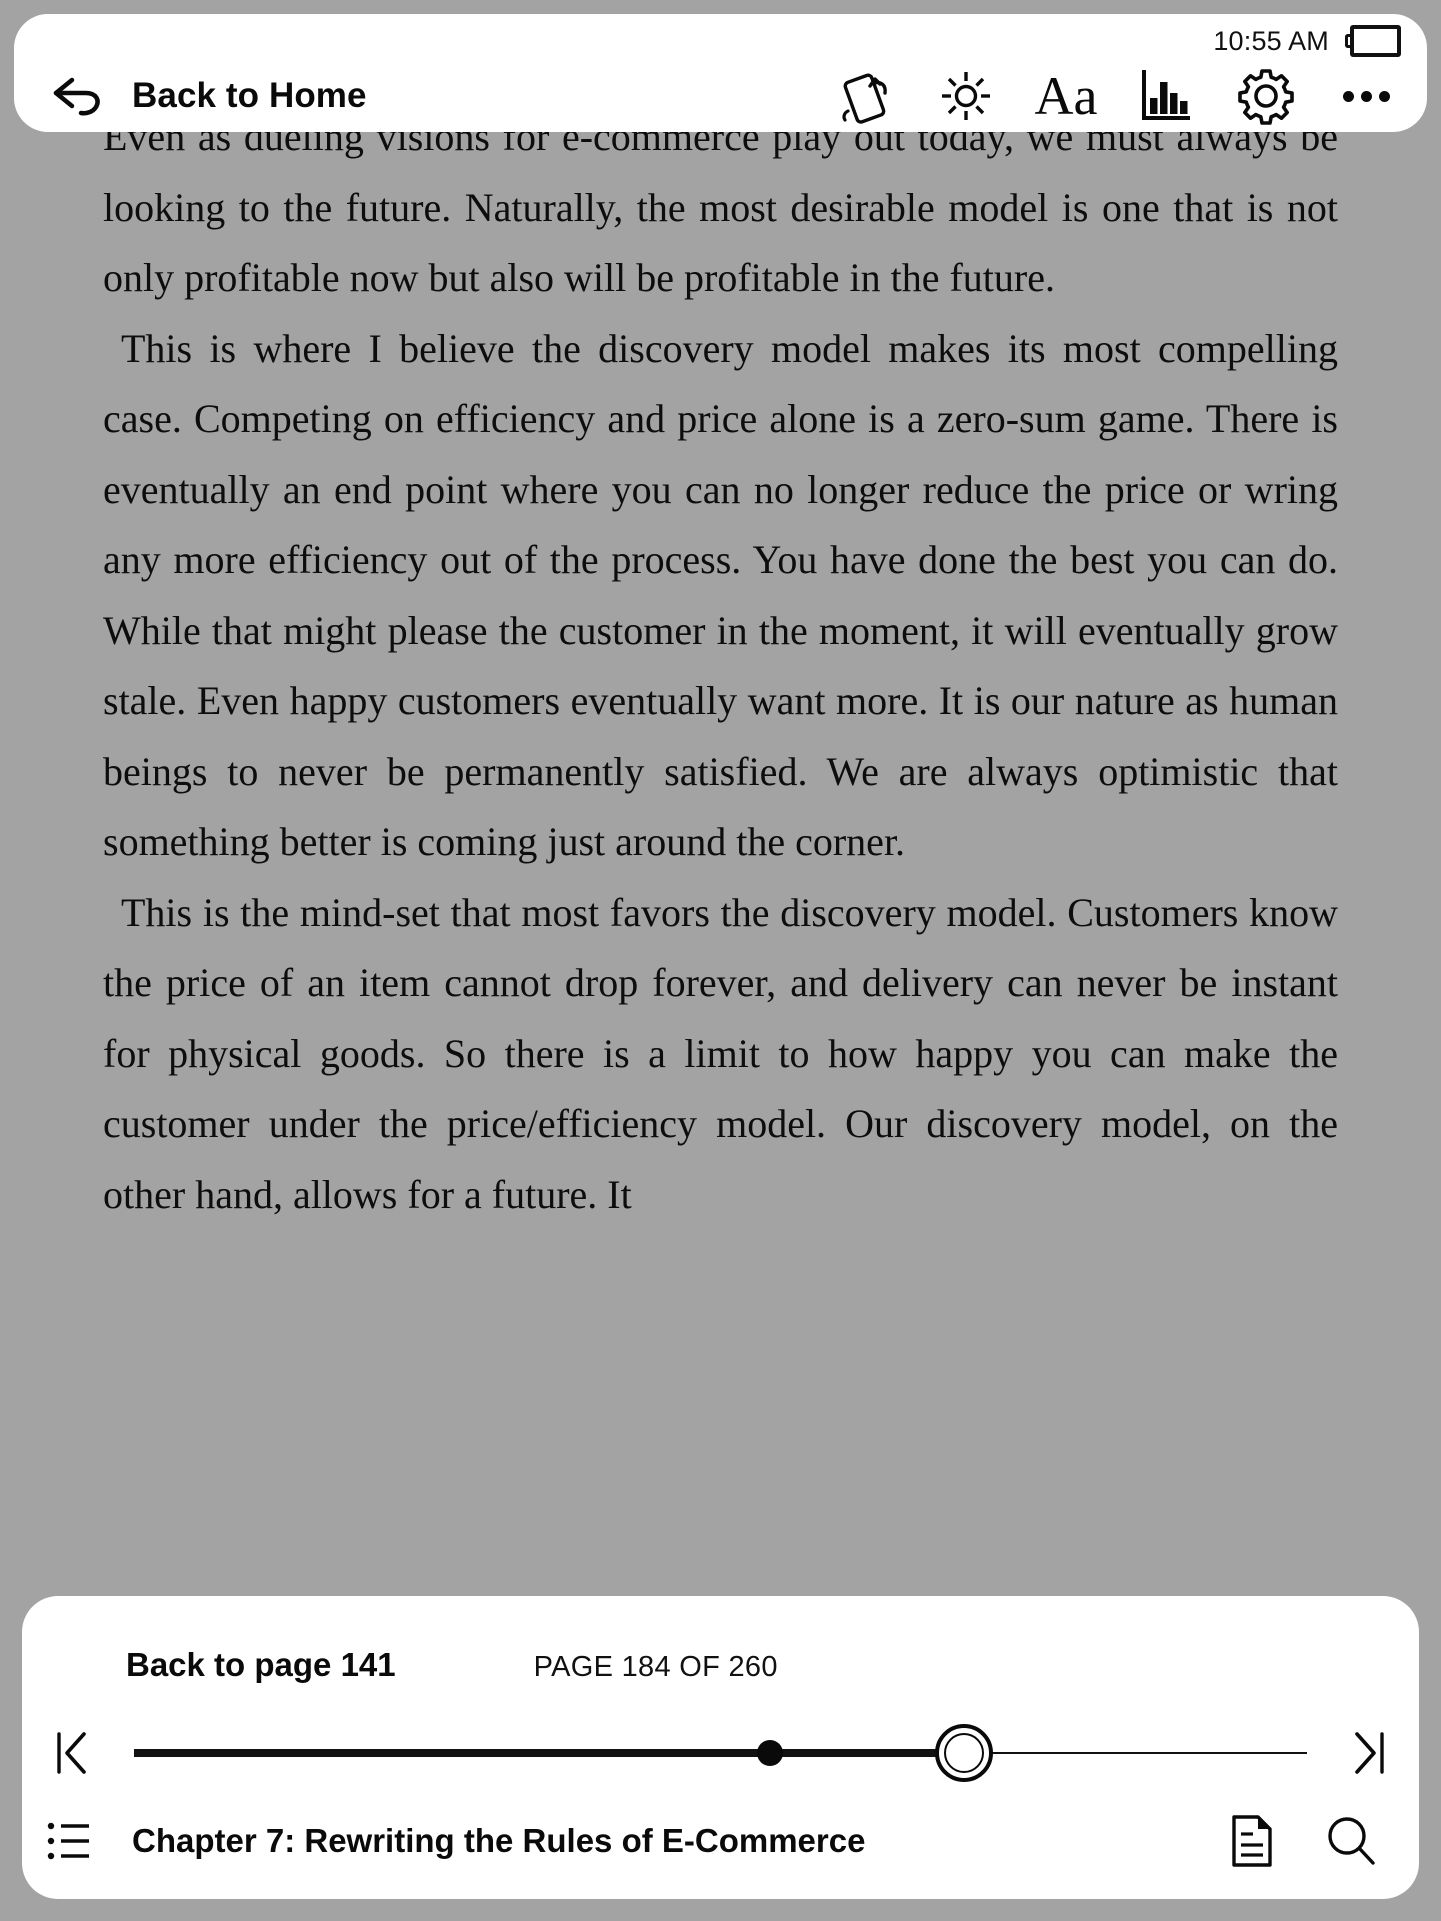  I want to click on chapter-actions, so click(1301, 1841).